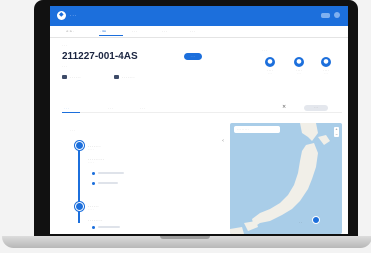 This screenshot has height=253, width=371. What do you see at coordinates (326, 73) in the screenshot?
I see `step-3-sub: · · ·` at bounding box center [326, 73].